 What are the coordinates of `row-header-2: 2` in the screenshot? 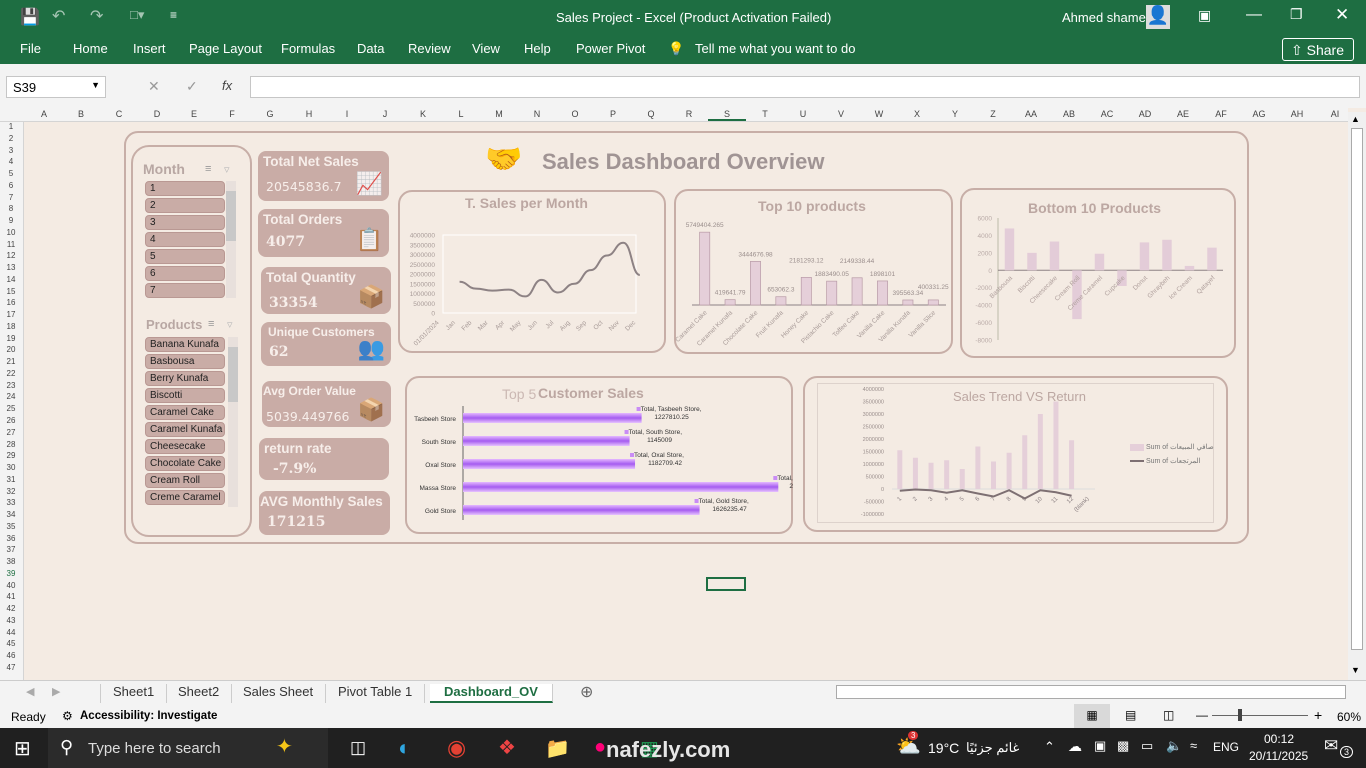 It's located at (11, 138).